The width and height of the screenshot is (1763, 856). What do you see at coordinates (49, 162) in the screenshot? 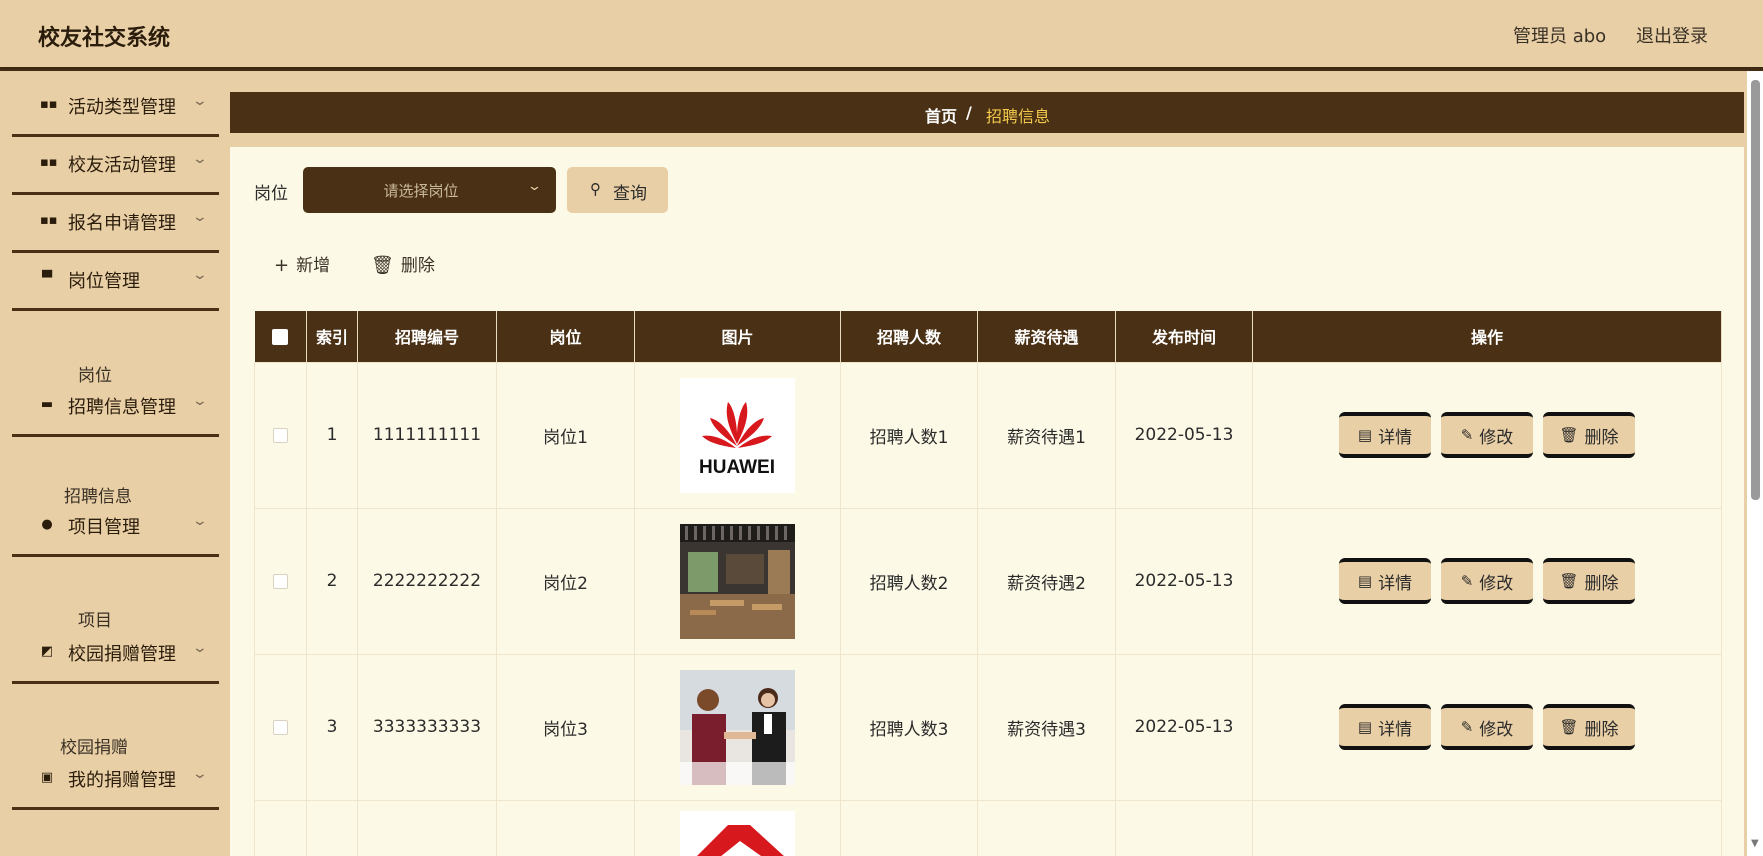
I see `grid-icon: ▪▪` at bounding box center [49, 162].